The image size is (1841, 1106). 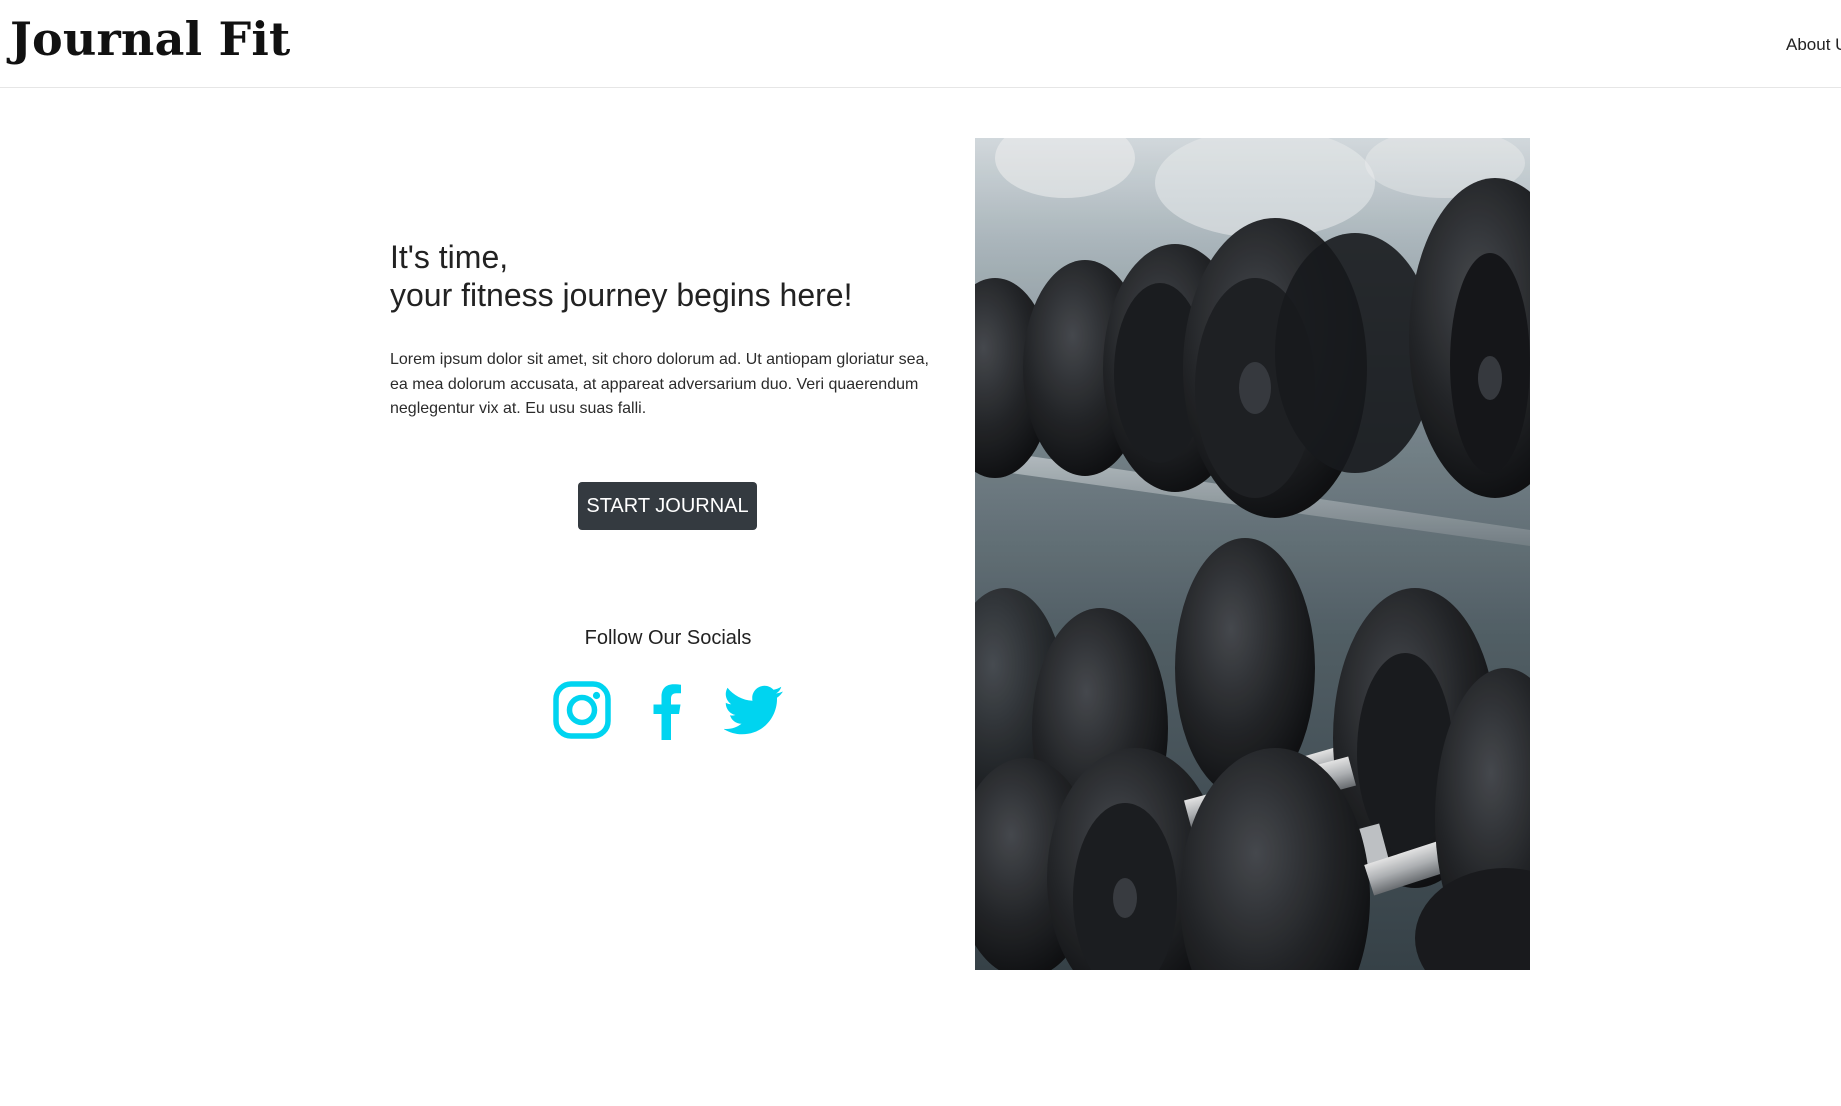 I want to click on start-journal-button: START JOURNAL, so click(x=667, y=506).